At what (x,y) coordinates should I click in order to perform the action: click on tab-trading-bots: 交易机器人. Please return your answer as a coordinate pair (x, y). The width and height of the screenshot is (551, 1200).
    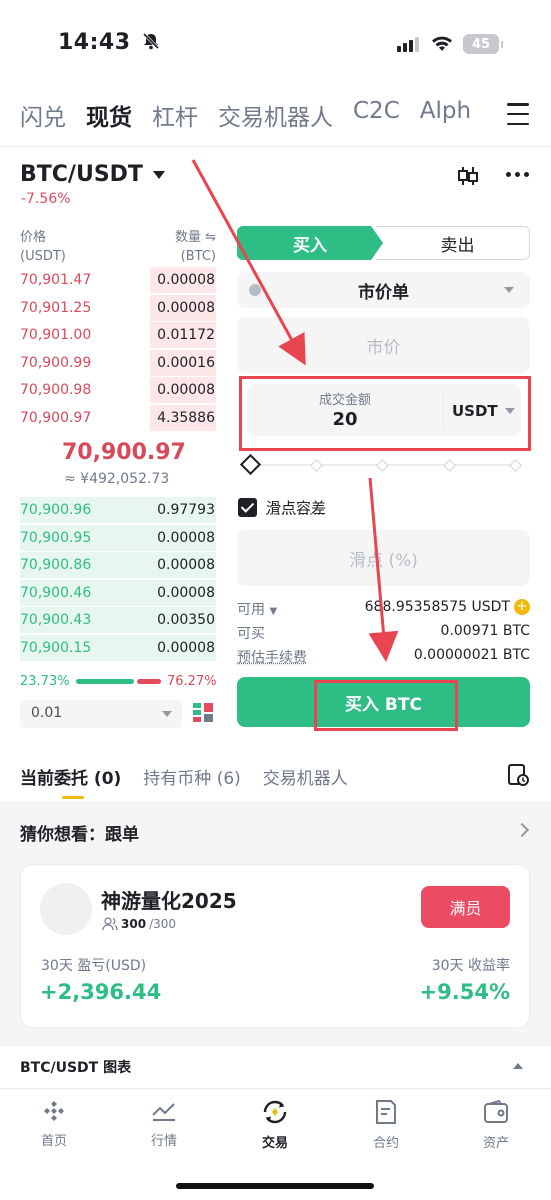
    Looking at the image, I should click on (275, 115).